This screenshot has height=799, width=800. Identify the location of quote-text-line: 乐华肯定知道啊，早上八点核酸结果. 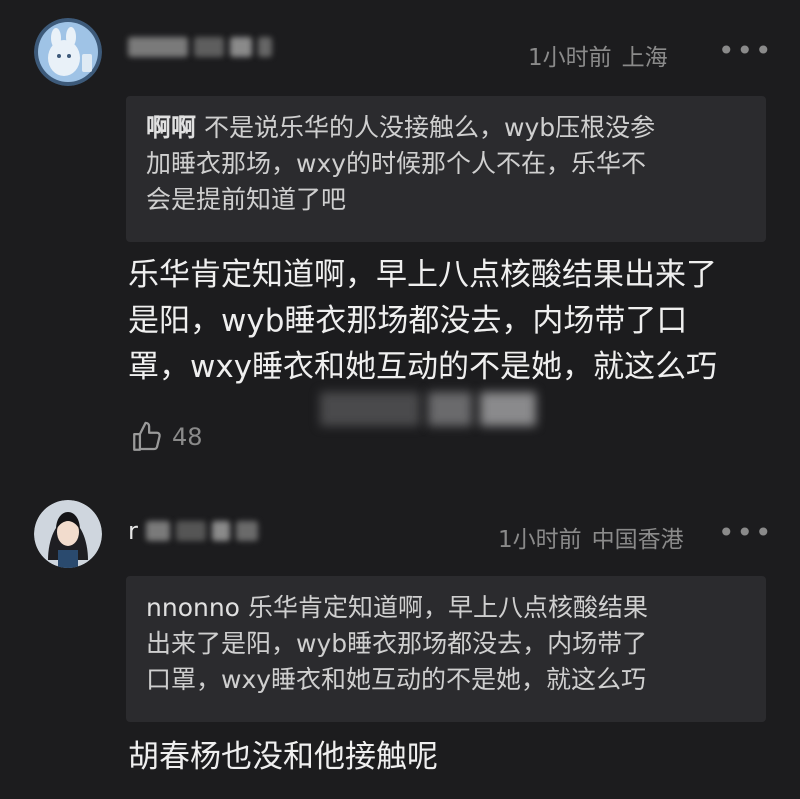
(447, 607).